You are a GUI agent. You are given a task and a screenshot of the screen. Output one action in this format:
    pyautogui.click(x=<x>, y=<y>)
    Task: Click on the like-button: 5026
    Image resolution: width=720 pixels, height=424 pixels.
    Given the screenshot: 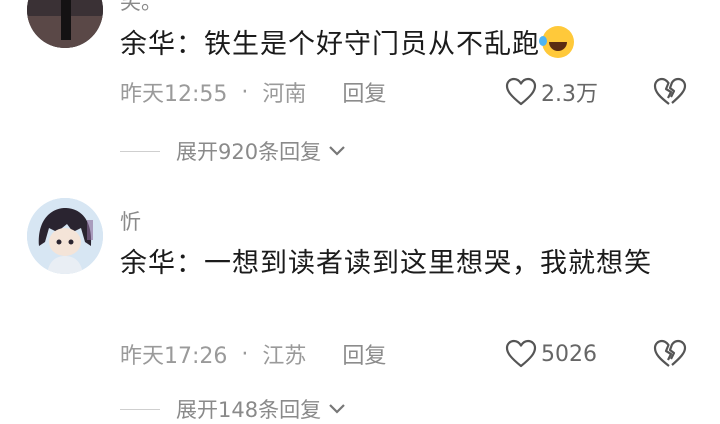 What is the action you would take?
    pyautogui.click(x=551, y=354)
    